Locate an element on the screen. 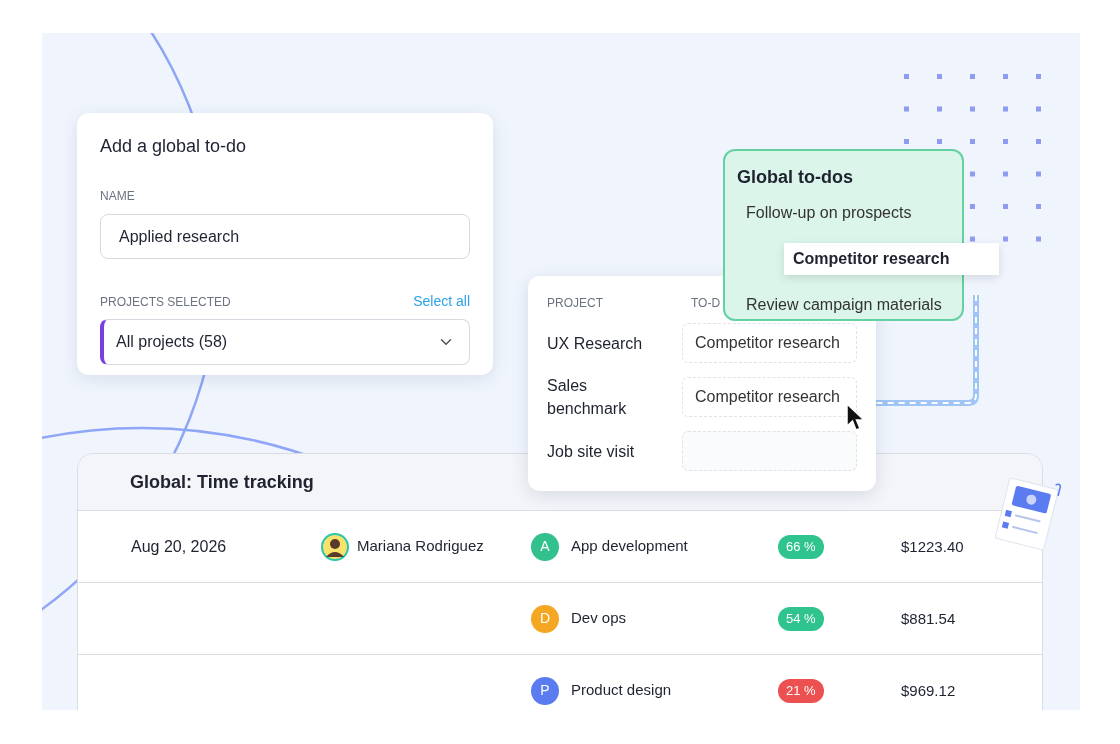 This screenshot has width=1120, height=744. avatar-icon is located at coordinates (335, 546).